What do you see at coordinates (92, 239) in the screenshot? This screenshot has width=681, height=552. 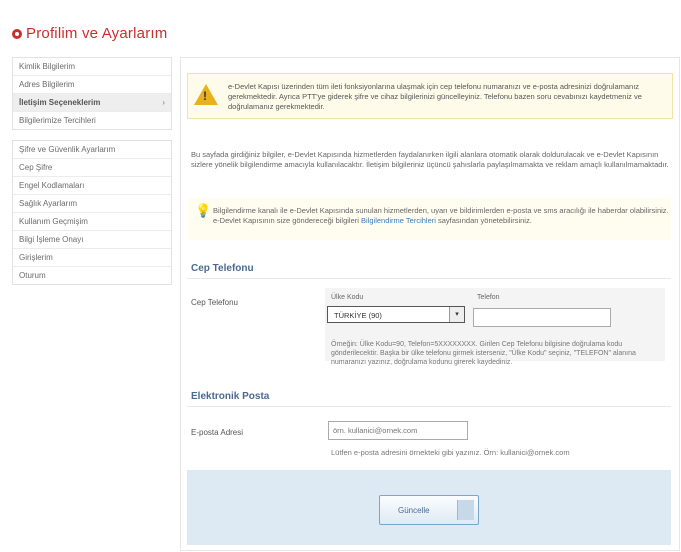 I see `sidebar-item-onay: Bilgi İşleme Onayı` at bounding box center [92, 239].